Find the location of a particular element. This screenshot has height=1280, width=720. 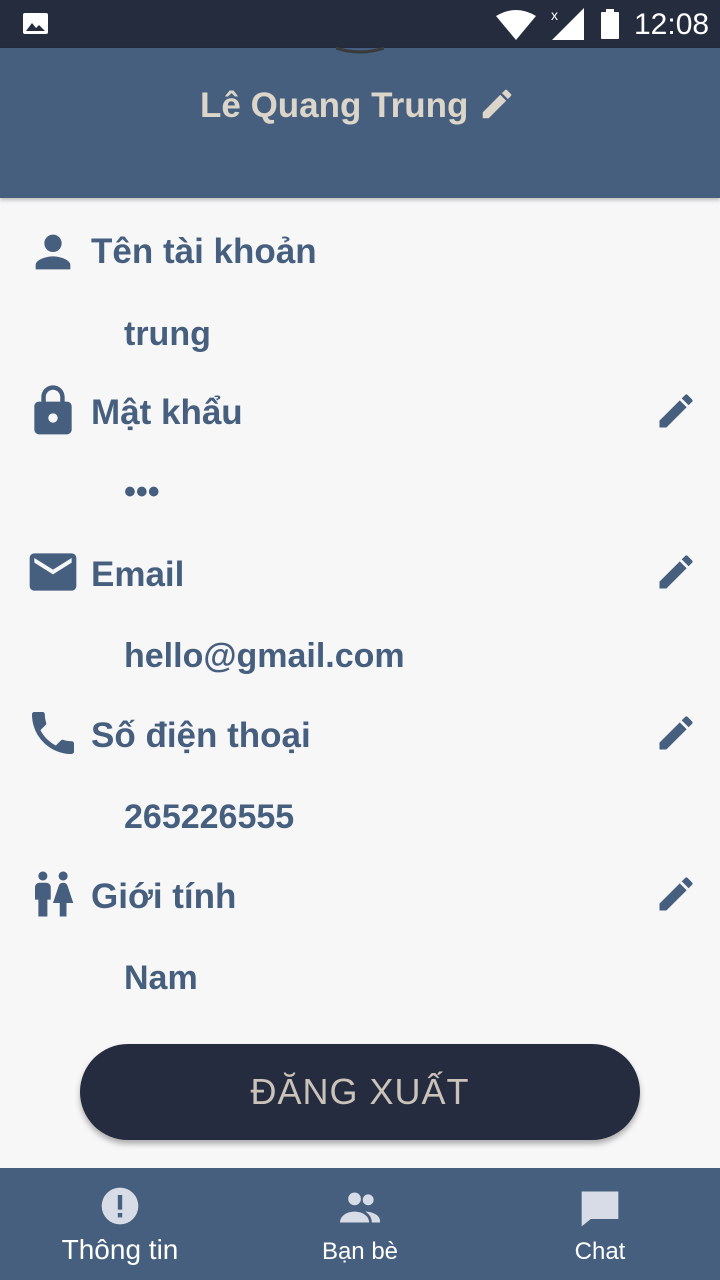

field-email: Email is located at coordinates (360, 574).